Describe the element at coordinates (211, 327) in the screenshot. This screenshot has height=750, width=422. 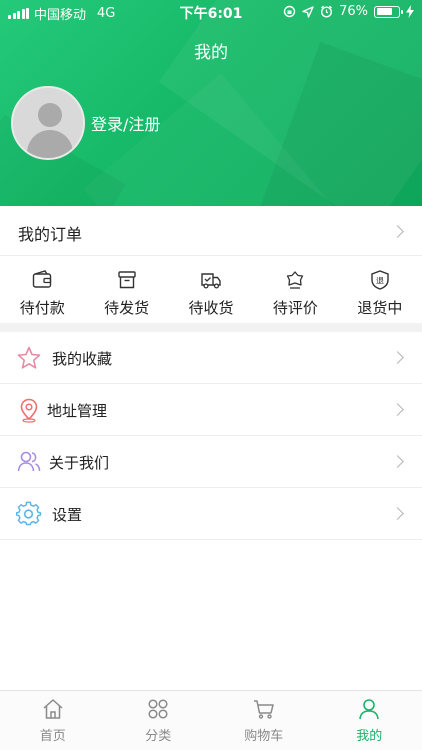
I see `section-divider` at that location.